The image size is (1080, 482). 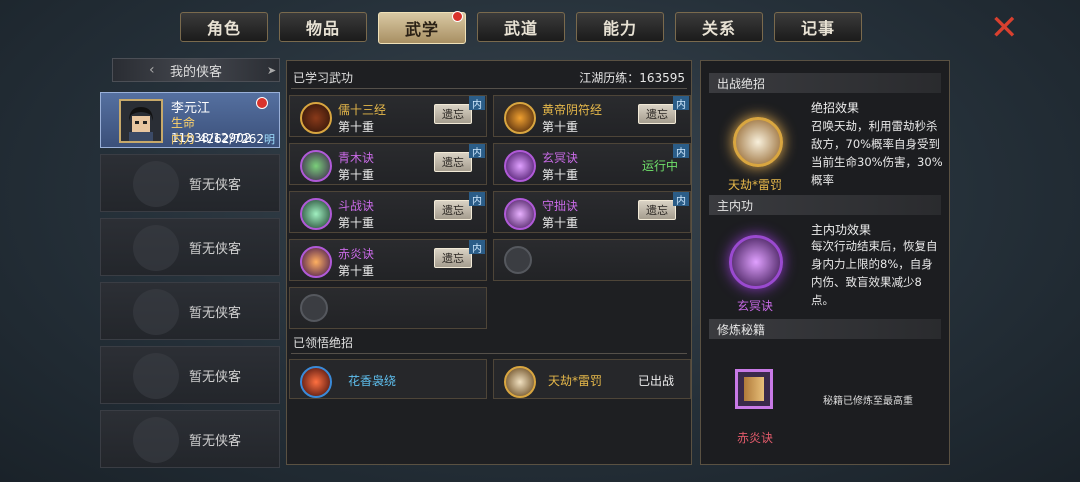 I want to click on skill-card: 黄帝阴符经 第十重 遗忘 内, so click(x=592, y=116).